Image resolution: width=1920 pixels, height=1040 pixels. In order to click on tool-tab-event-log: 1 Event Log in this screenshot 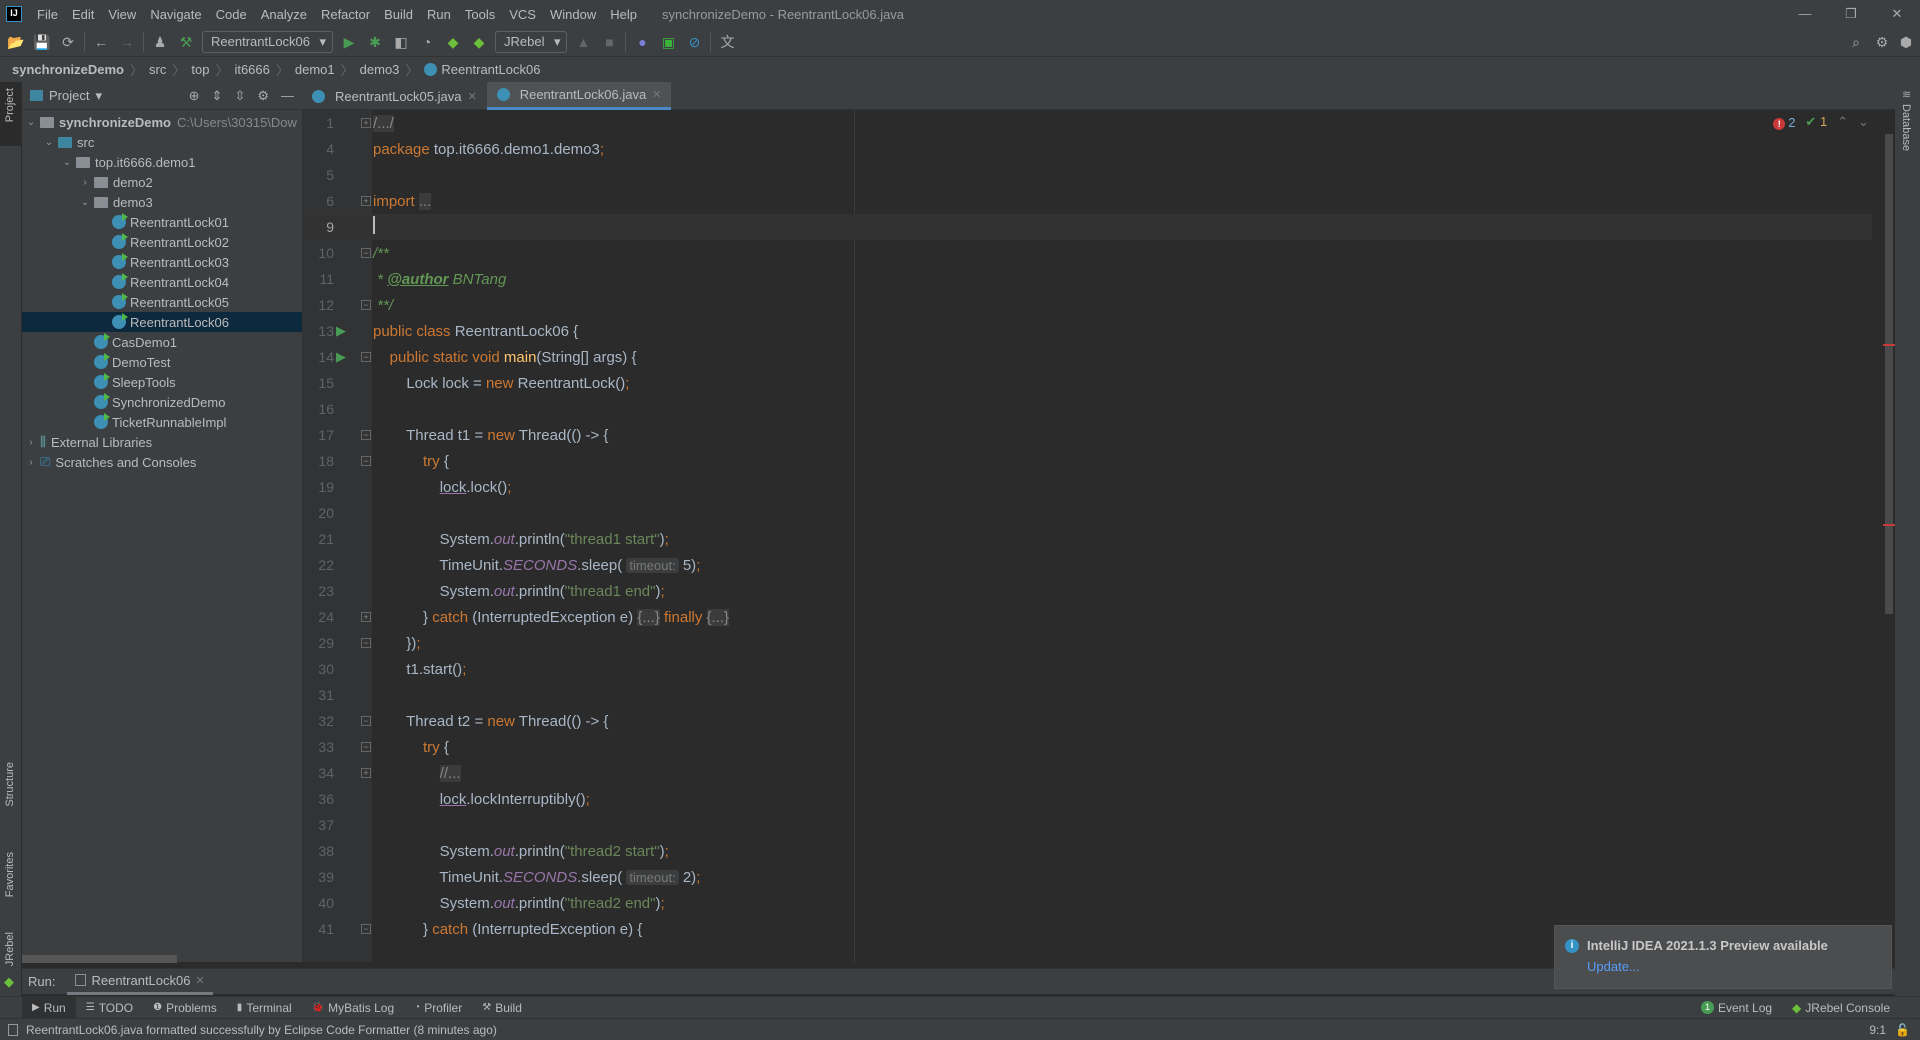, I will do `click(1736, 1008)`.